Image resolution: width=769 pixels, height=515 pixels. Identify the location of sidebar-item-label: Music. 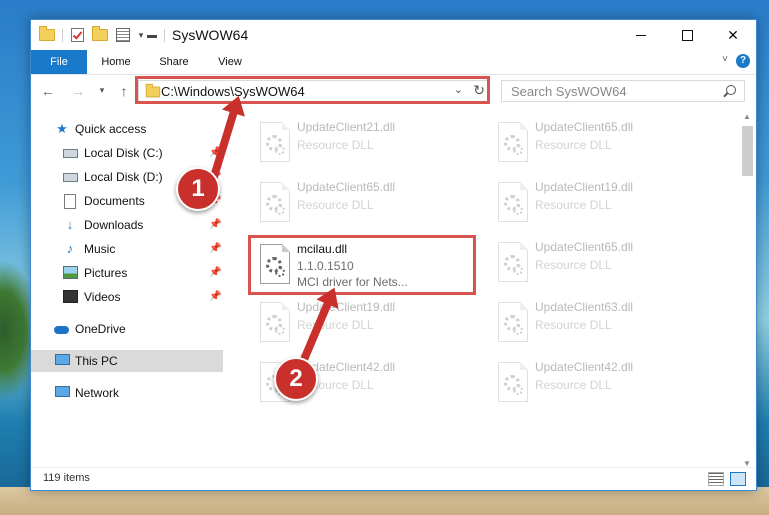
(100, 249).